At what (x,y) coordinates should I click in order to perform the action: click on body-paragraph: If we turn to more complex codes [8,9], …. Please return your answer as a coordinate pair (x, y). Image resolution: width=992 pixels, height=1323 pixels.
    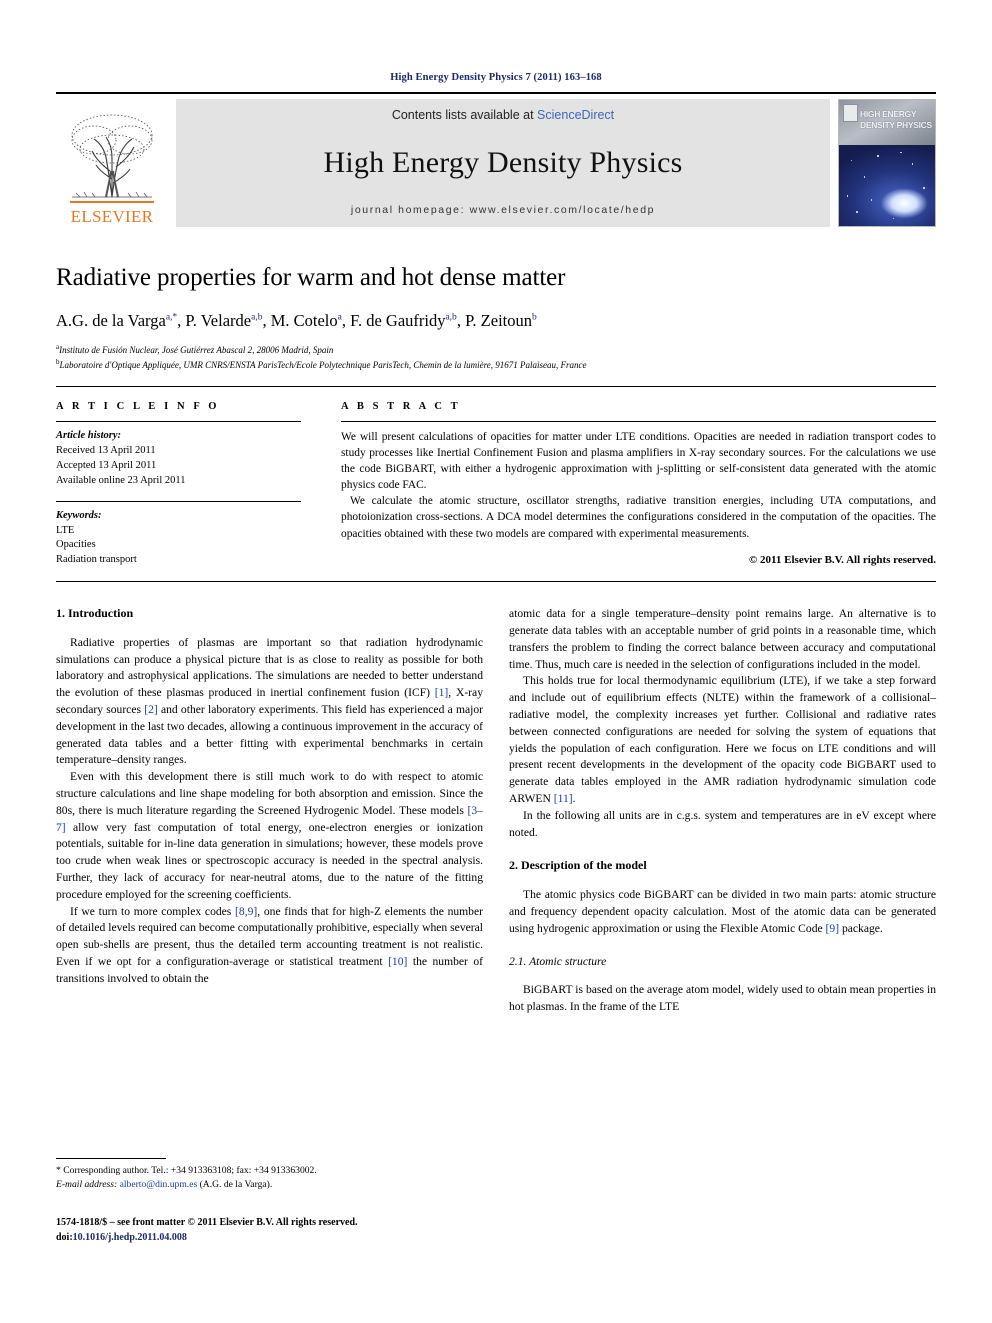
    Looking at the image, I should click on (269, 946).